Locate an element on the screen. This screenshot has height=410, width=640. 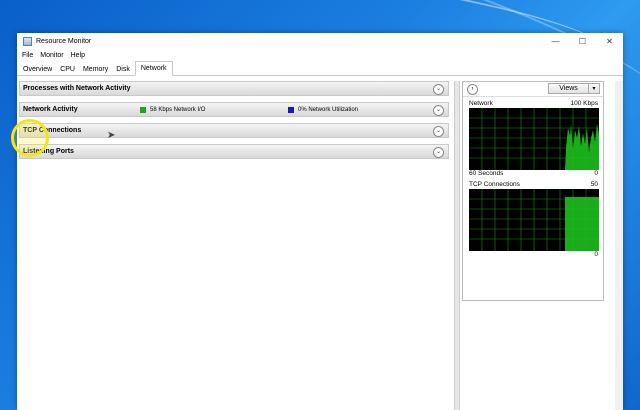
tab-cpu: CPU is located at coordinates (67, 69).